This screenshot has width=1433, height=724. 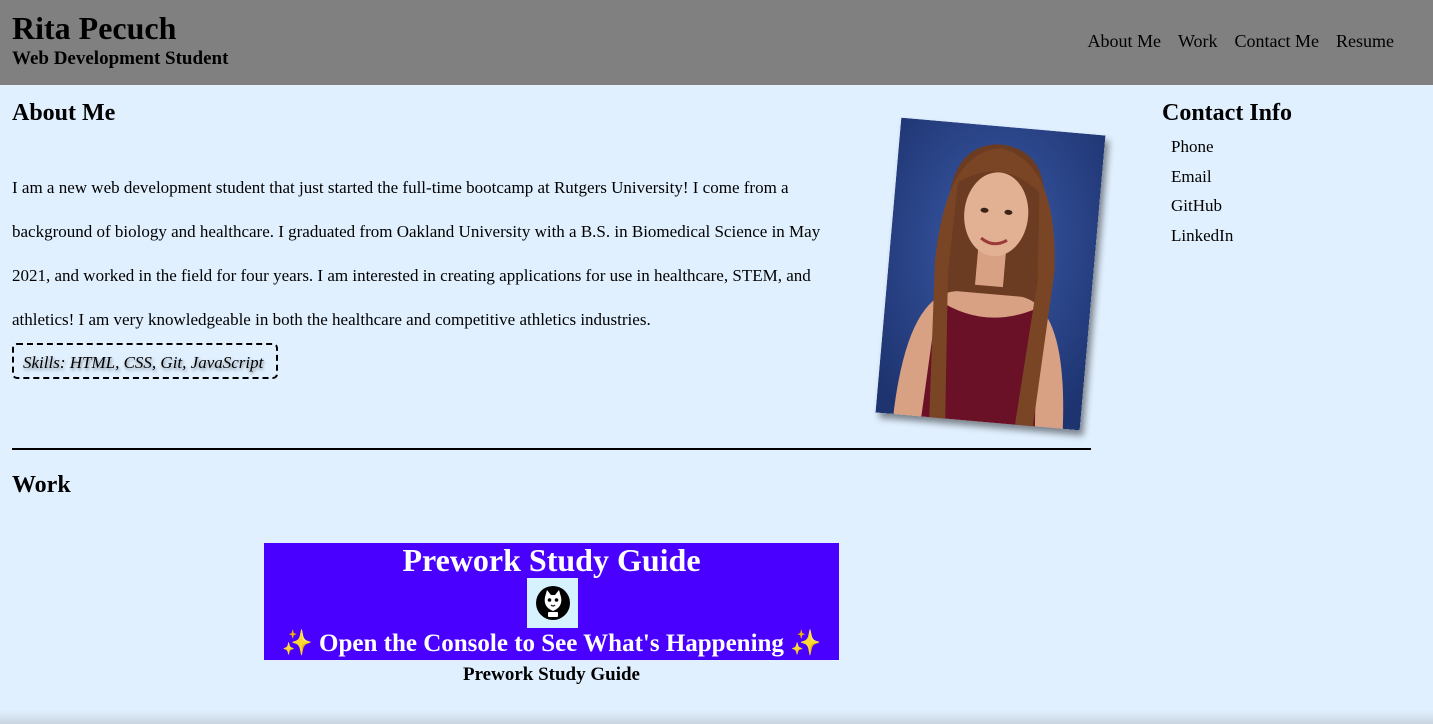 What do you see at coordinates (551, 560) in the screenshot?
I see `project-card-title: Prework Study Guide` at bounding box center [551, 560].